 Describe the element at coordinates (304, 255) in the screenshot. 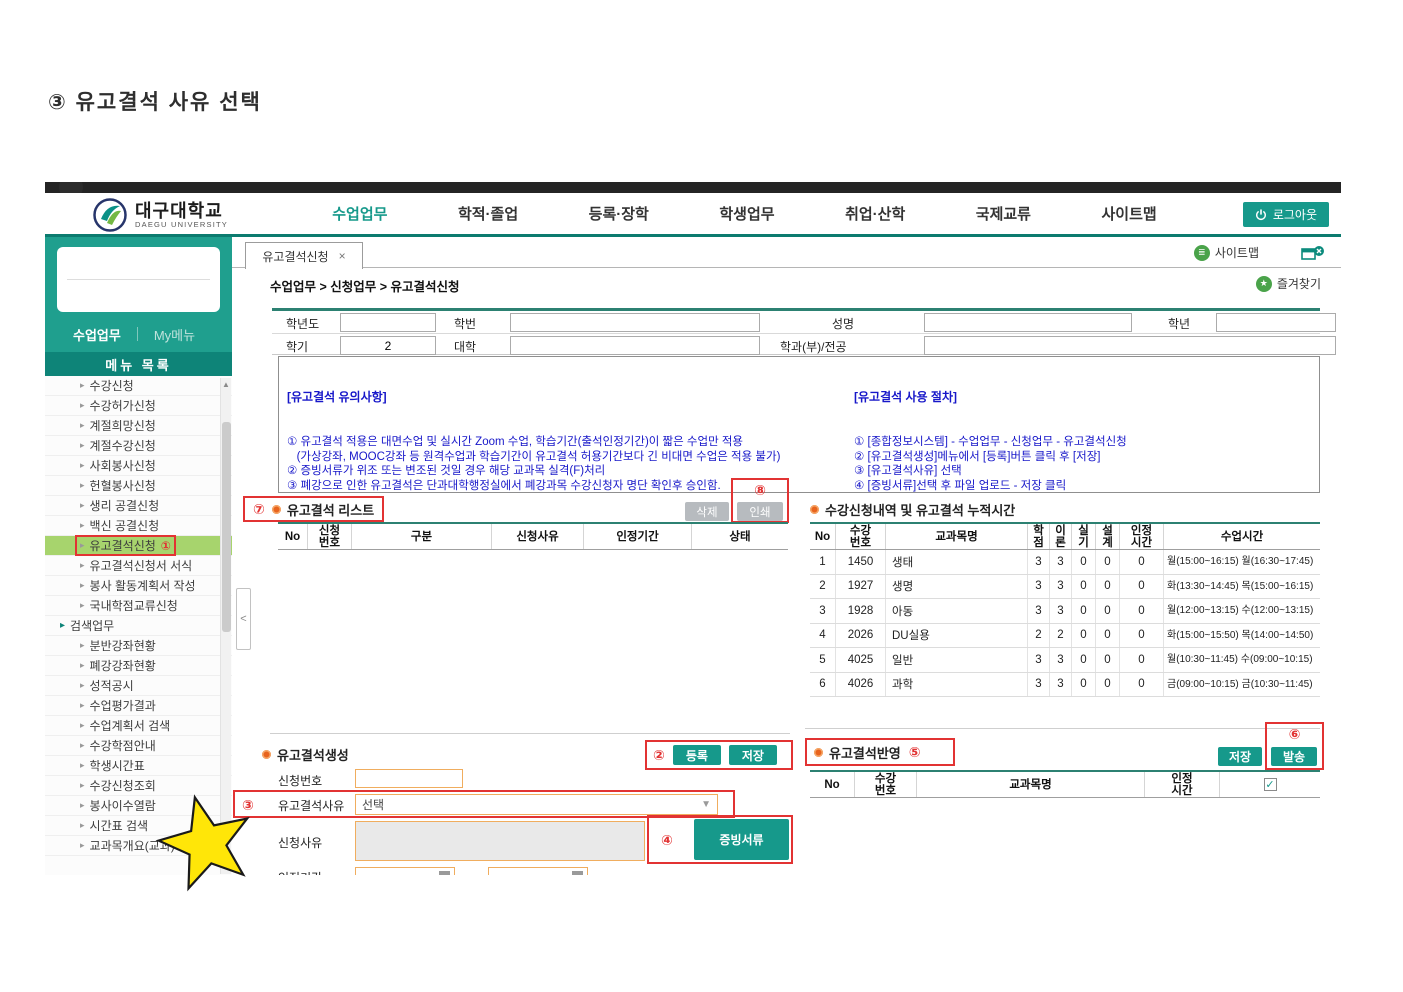

I see `page-tab: 유고결석신청 ×` at that location.